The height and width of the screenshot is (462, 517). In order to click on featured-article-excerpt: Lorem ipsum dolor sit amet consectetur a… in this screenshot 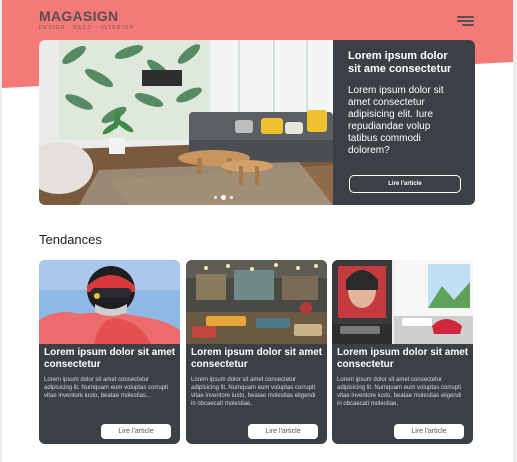, I will do `click(396, 120)`.